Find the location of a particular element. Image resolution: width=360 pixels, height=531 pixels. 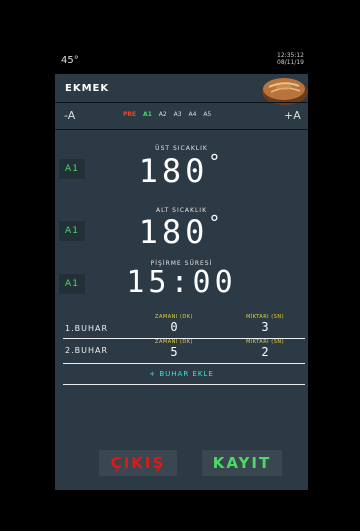

lower-temp-unit: ° is located at coordinates (216, 223).